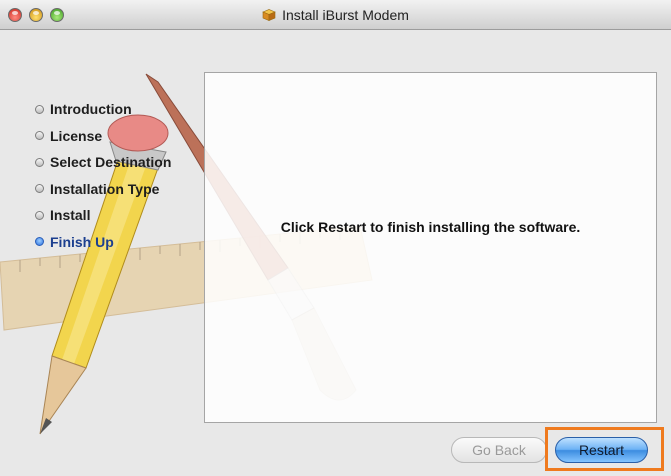 The width and height of the screenshot is (671, 476). Describe the element at coordinates (91, 109) in the screenshot. I see `step-label: Introduction` at that location.